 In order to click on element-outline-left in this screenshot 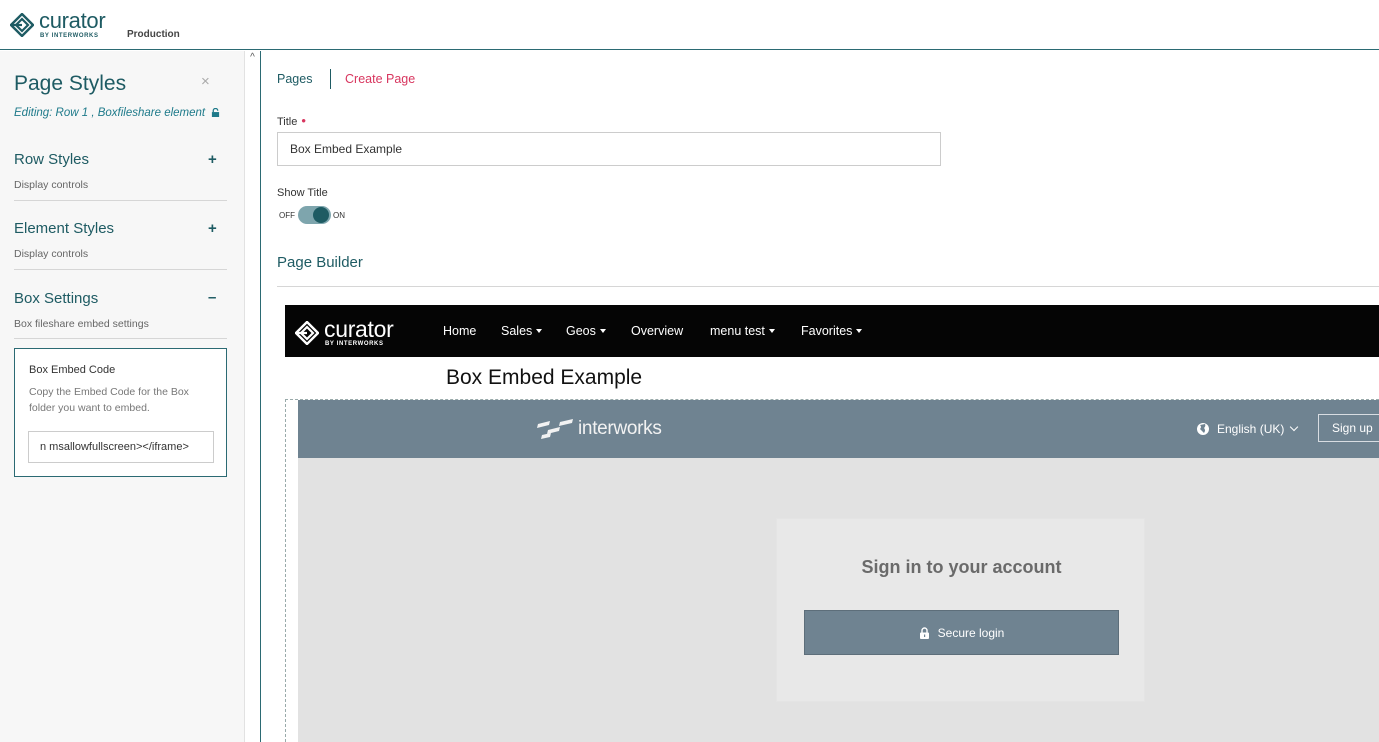, I will do `click(285, 570)`.